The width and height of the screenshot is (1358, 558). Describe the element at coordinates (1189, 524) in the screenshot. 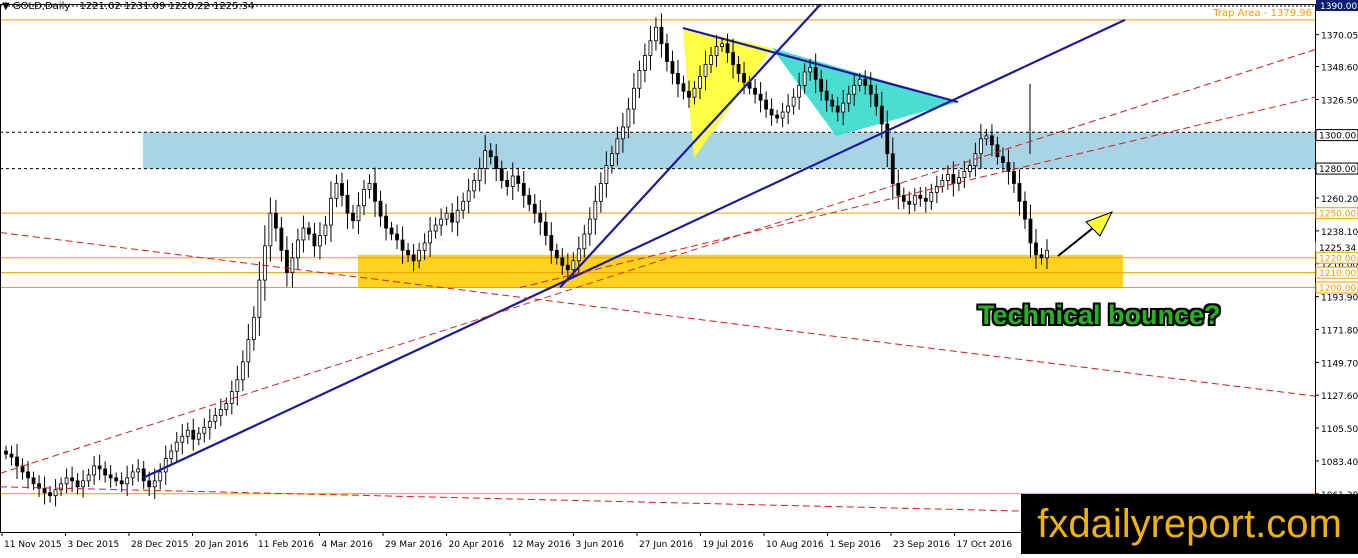

I see `watermark-brand: fxdailyreport.com` at that location.